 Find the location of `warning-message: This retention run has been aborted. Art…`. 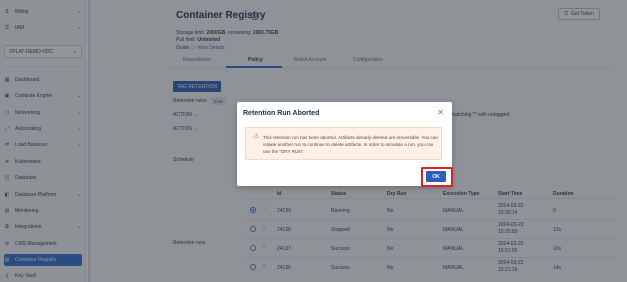

warning-message: This retention run has been aborted. Art… is located at coordinates (350, 144).